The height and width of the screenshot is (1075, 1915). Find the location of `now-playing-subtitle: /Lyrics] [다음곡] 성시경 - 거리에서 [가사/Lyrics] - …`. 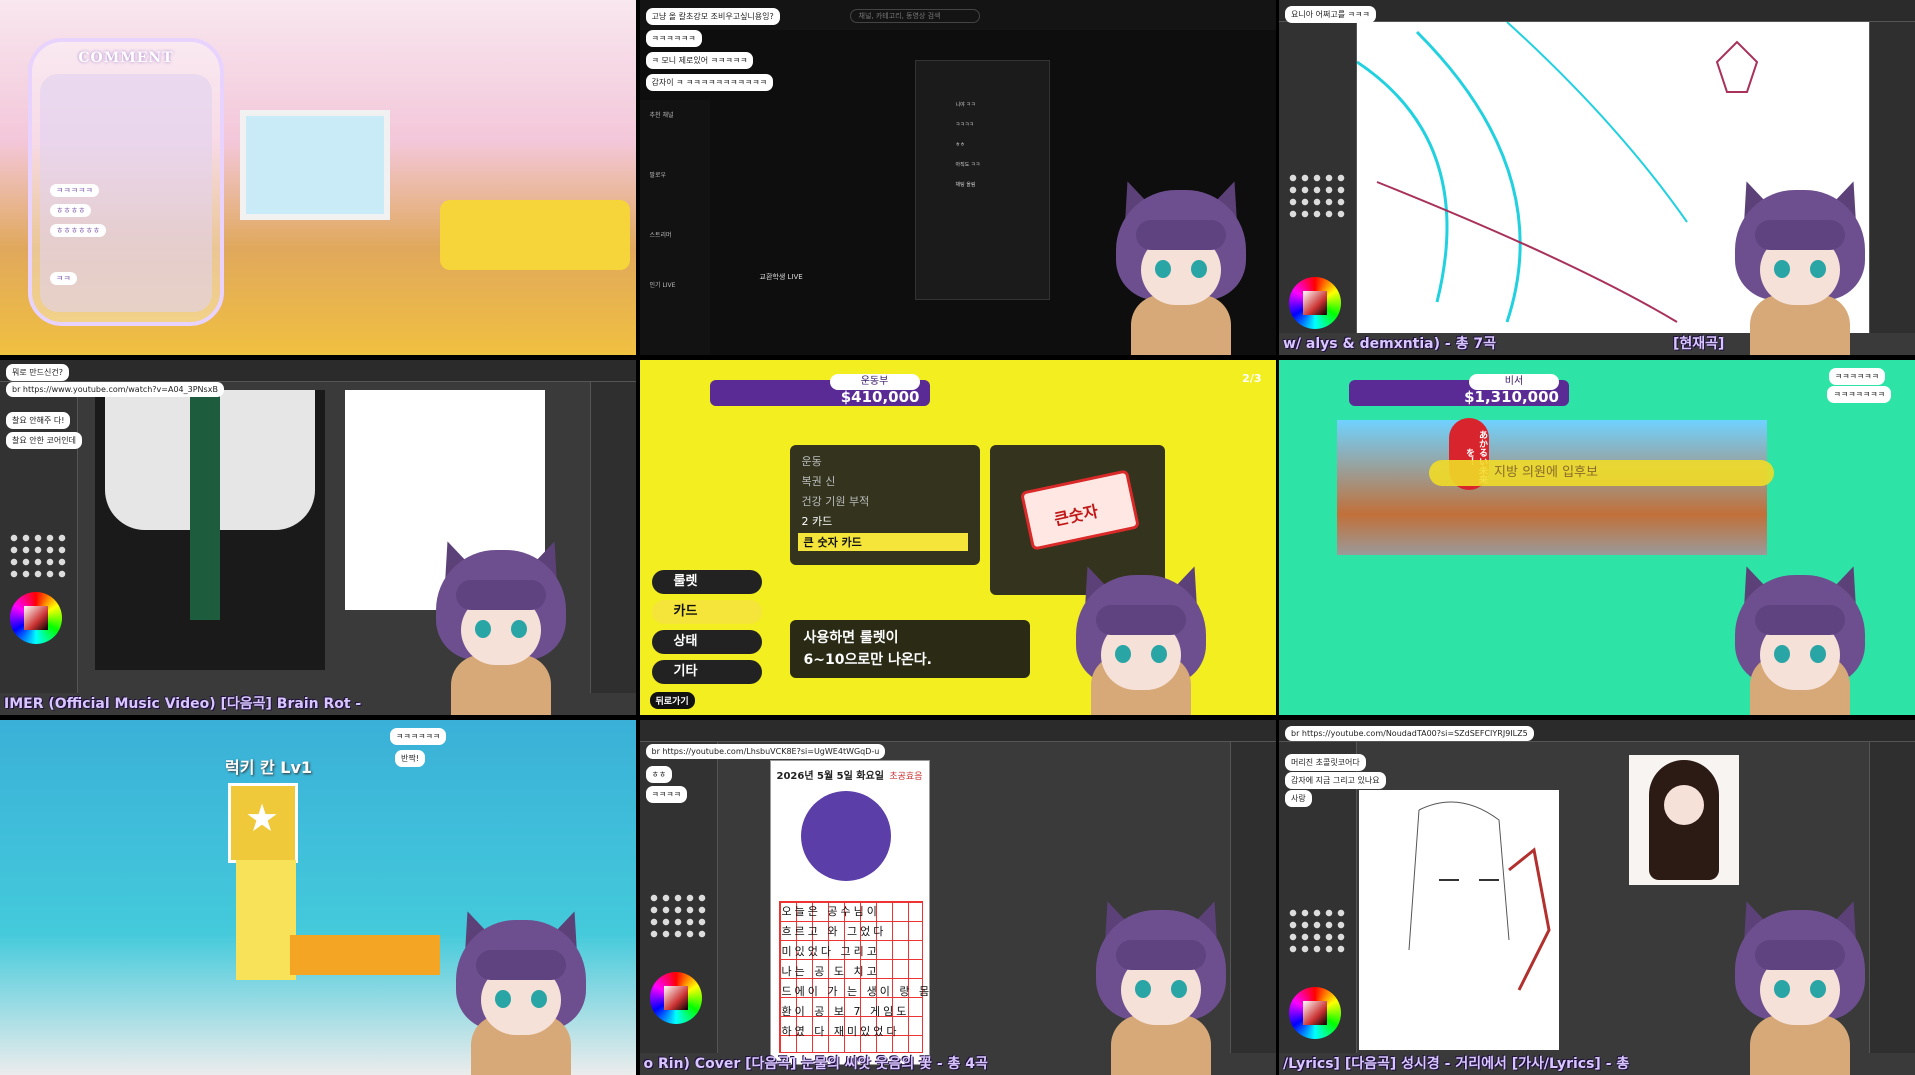

now-playing-subtitle: /Lyrics] [다음곡] 성시경 - 거리에서 [가사/Lyrics] - … is located at coordinates (1456, 1064).